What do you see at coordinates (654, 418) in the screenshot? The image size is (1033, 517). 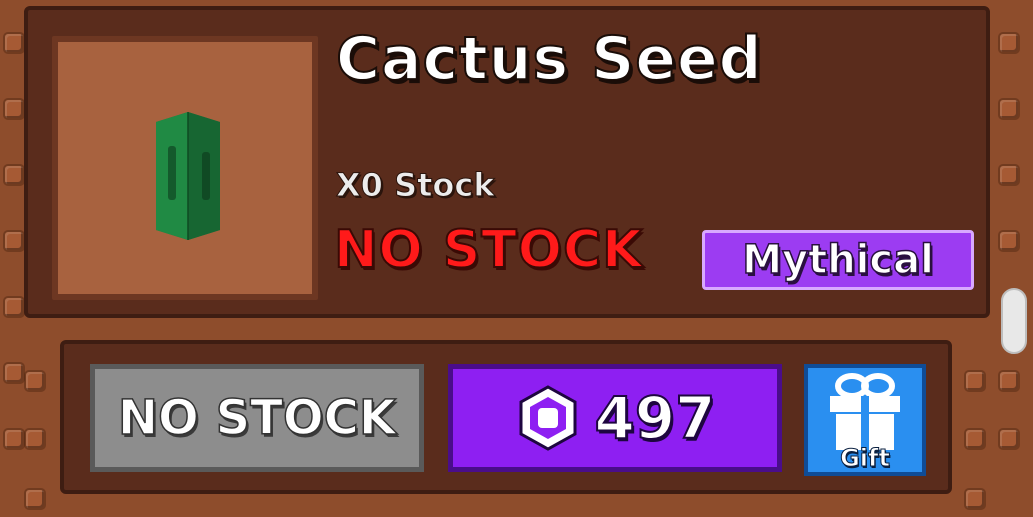 I see `price-value: 497` at bounding box center [654, 418].